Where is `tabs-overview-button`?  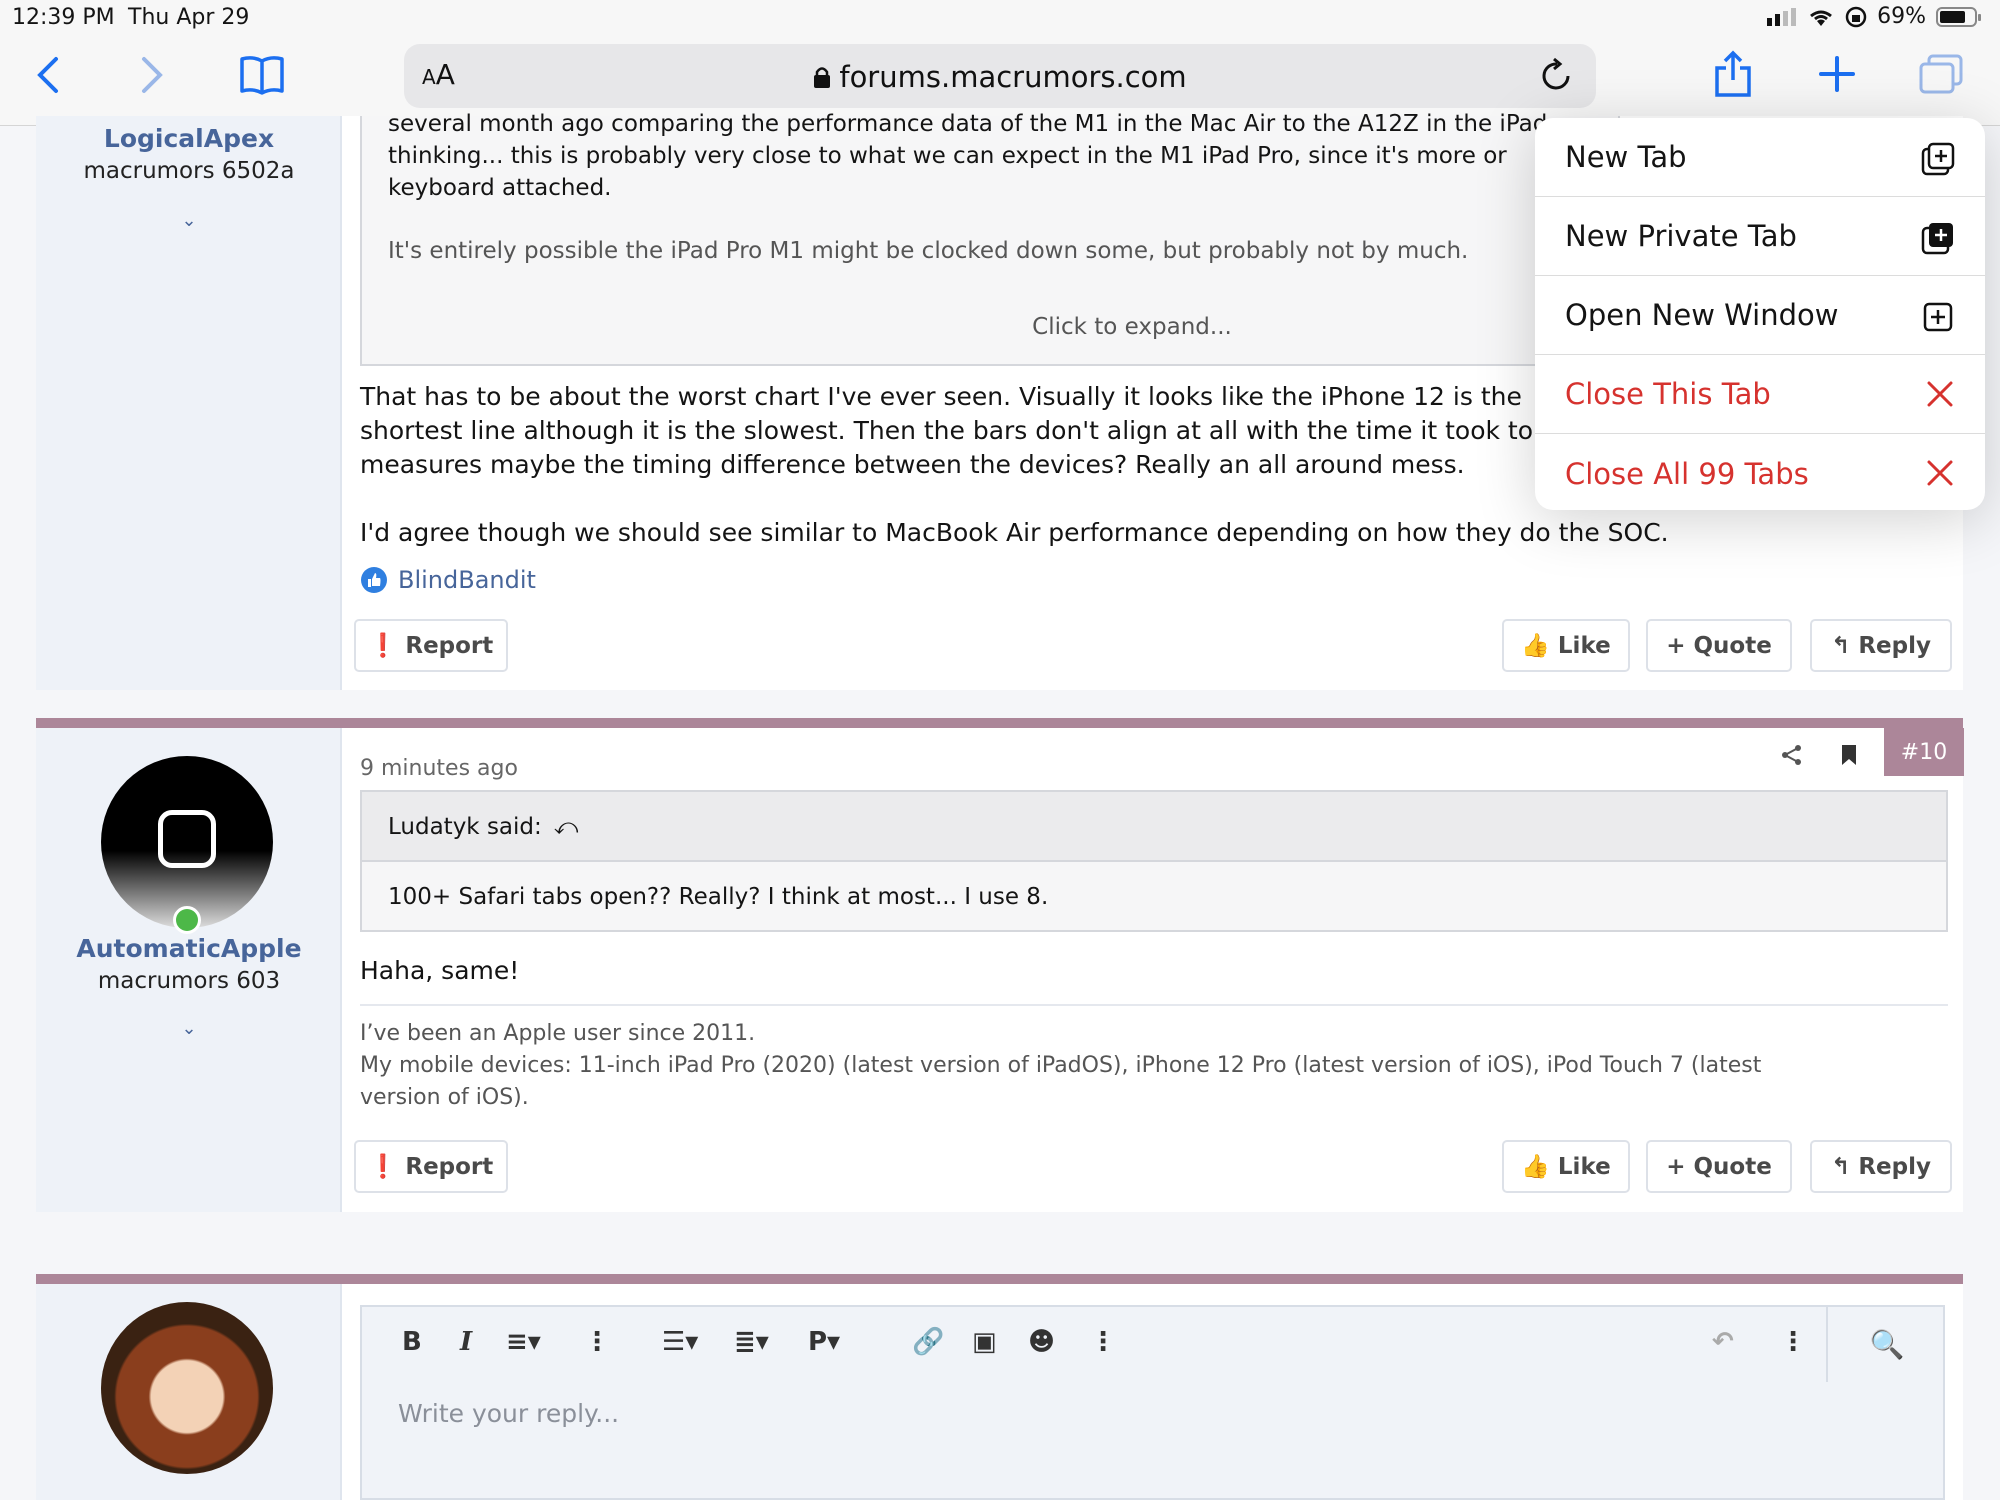 tabs-overview-button is located at coordinates (1941, 74).